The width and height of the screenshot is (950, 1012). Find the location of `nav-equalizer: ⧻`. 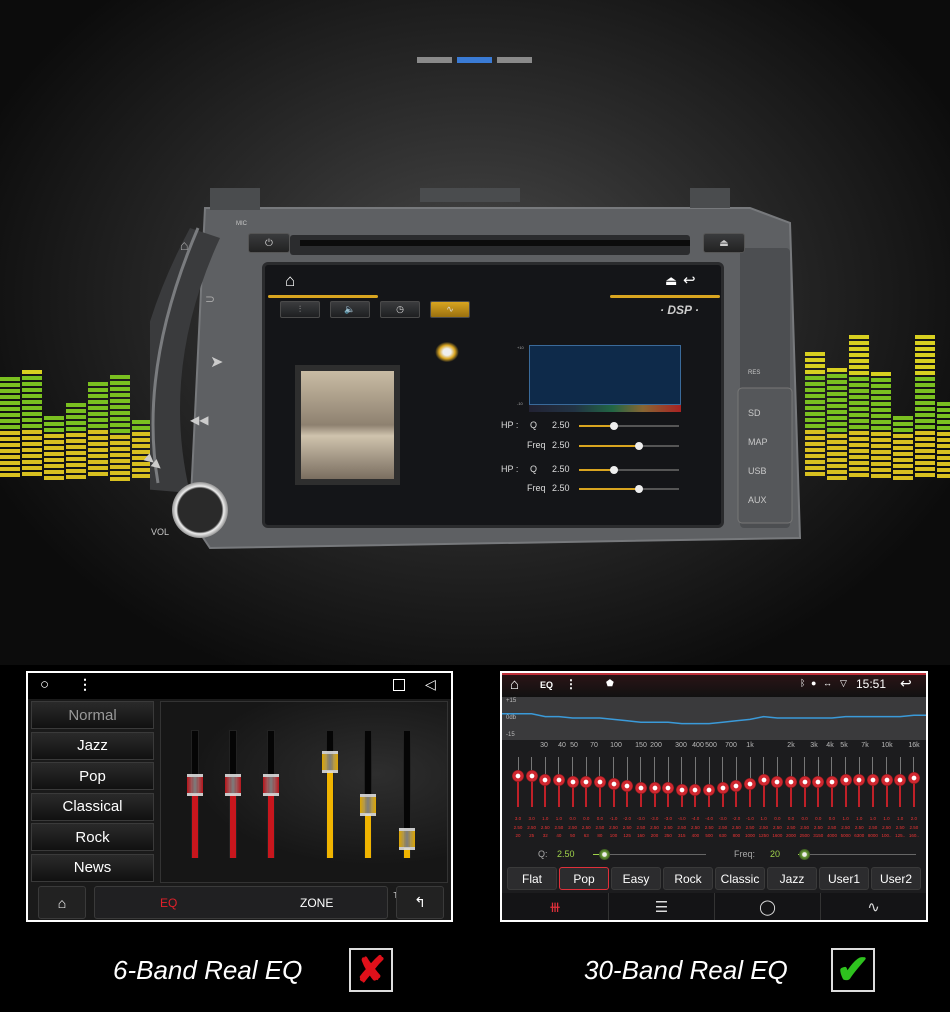

nav-equalizer: ⧻ is located at coordinates (555, 906).